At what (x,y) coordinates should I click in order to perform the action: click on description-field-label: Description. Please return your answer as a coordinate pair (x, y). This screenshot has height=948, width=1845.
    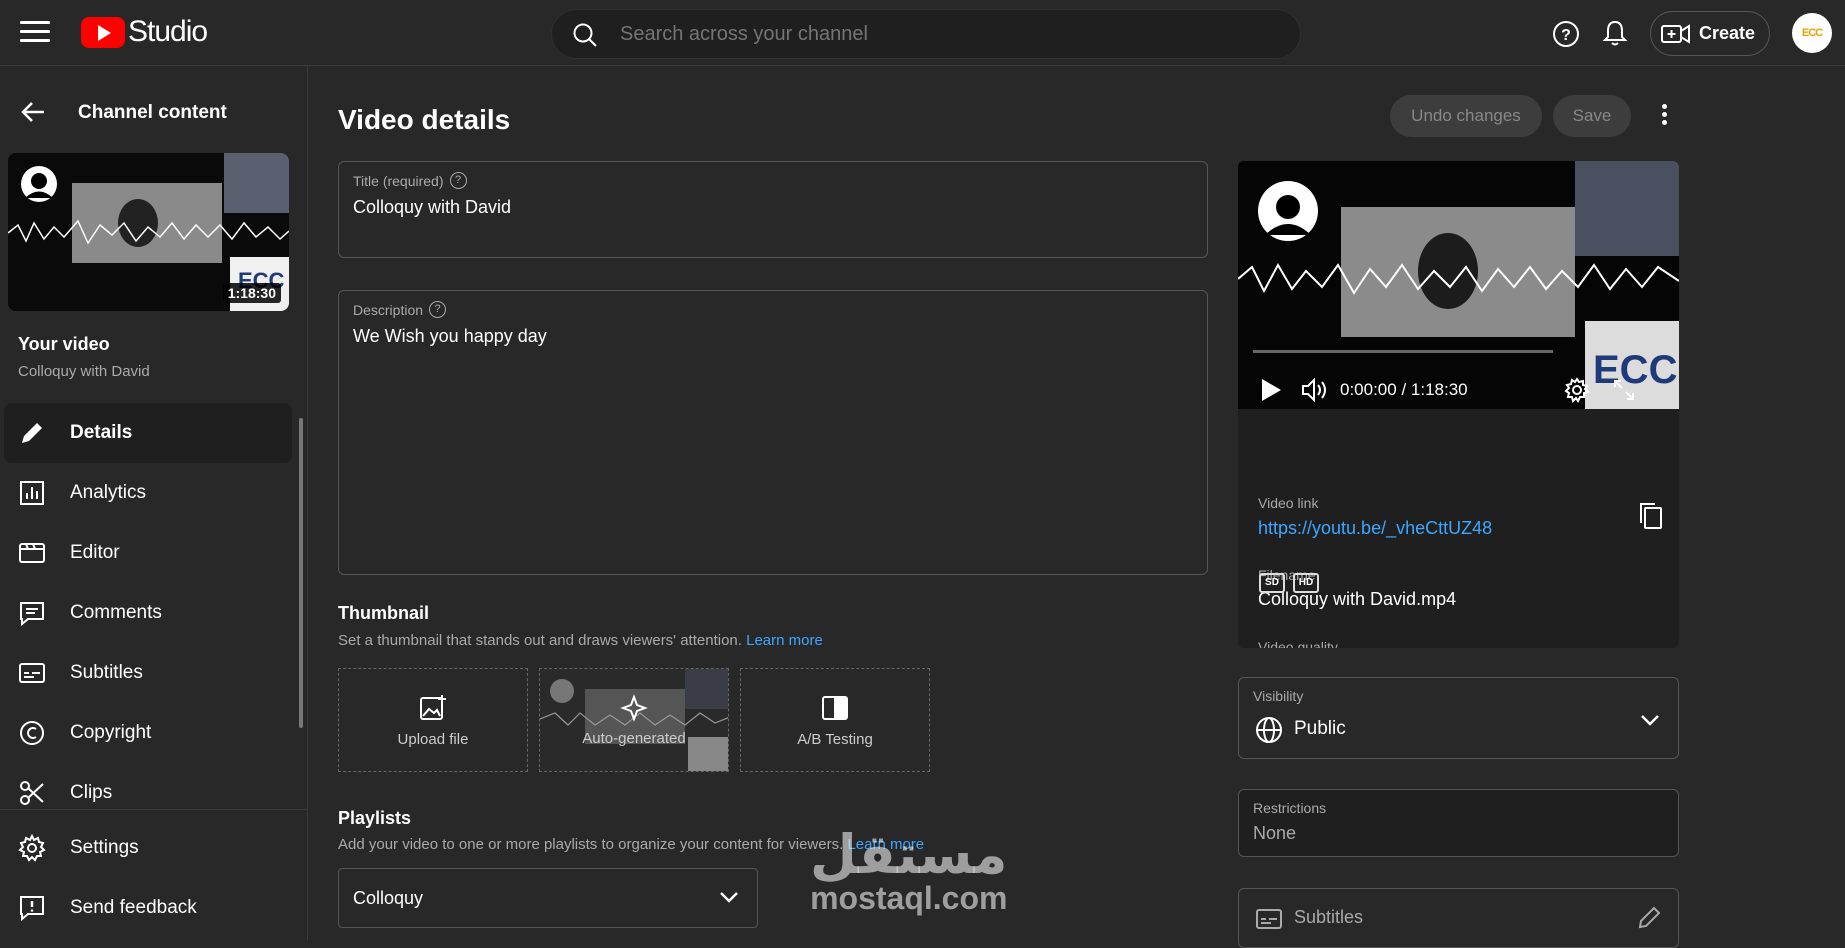
    Looking at the image, I should click on (388, 309).